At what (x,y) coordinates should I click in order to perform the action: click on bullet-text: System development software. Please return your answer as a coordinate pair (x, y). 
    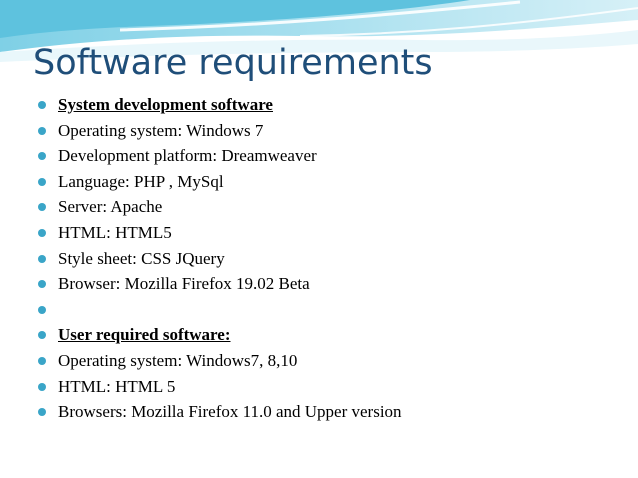
    Looking at the image, I should click on (165, 104).